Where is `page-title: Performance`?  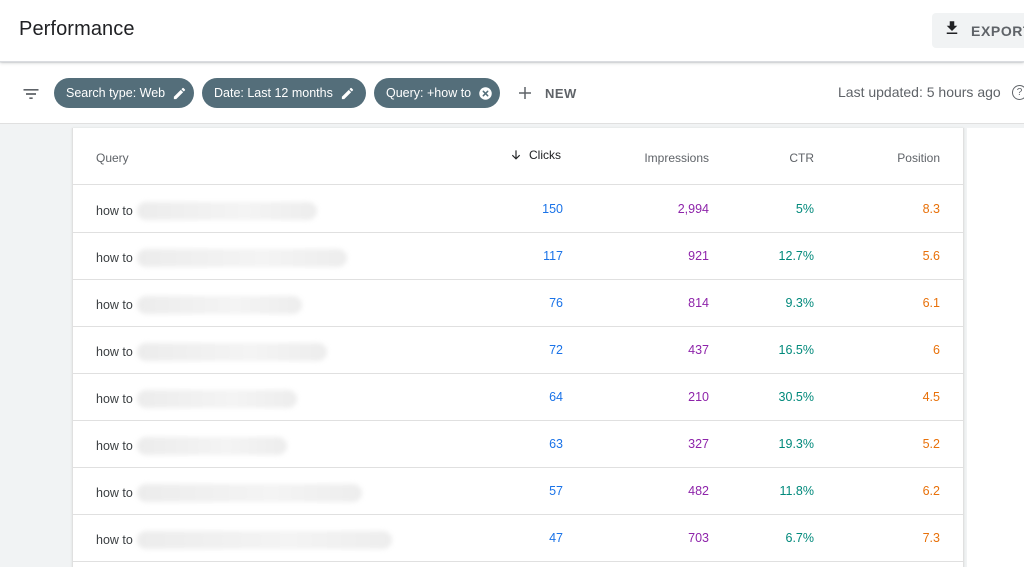
page-title: Performance is located at coordinates (77, 29).